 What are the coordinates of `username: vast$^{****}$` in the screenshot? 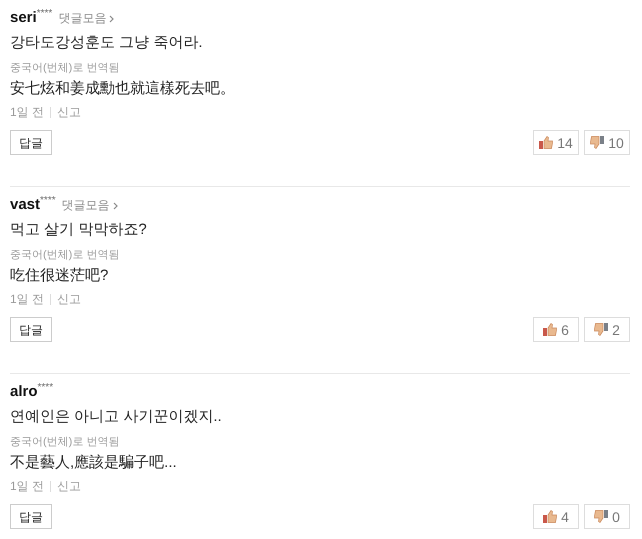 It's located at (33, 204).